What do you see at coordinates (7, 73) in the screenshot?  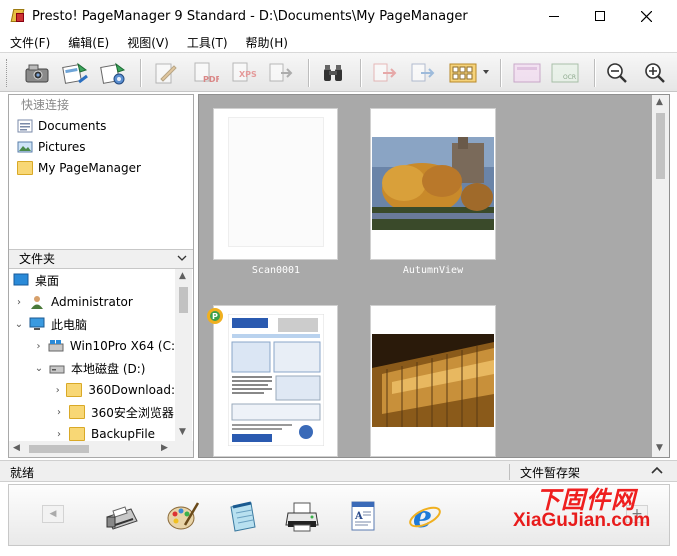 I see `toolbar-grip` at bounding box center [7, 73].